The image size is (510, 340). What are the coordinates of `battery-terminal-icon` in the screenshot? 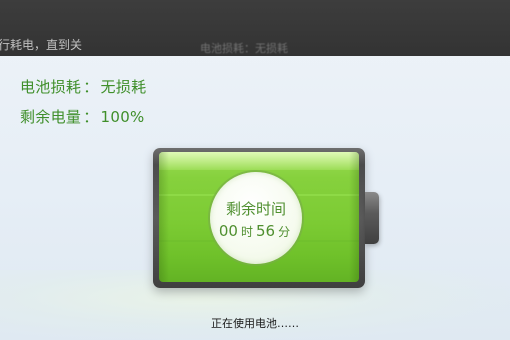 It's located at (372, 218).